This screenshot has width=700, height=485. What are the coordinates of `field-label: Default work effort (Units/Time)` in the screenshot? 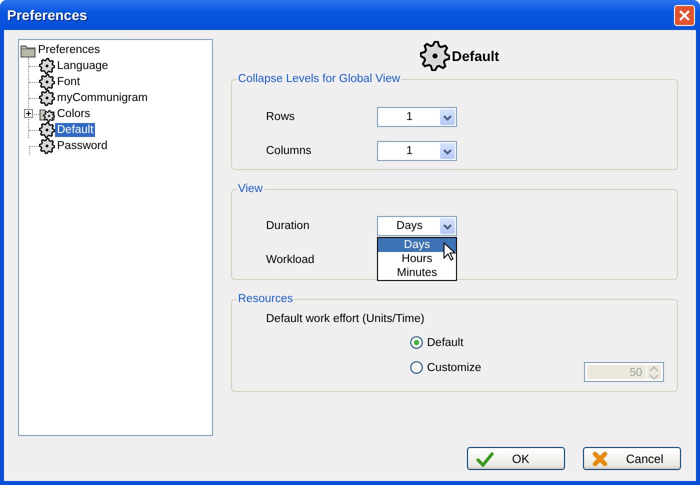 It's located at (346, 319).